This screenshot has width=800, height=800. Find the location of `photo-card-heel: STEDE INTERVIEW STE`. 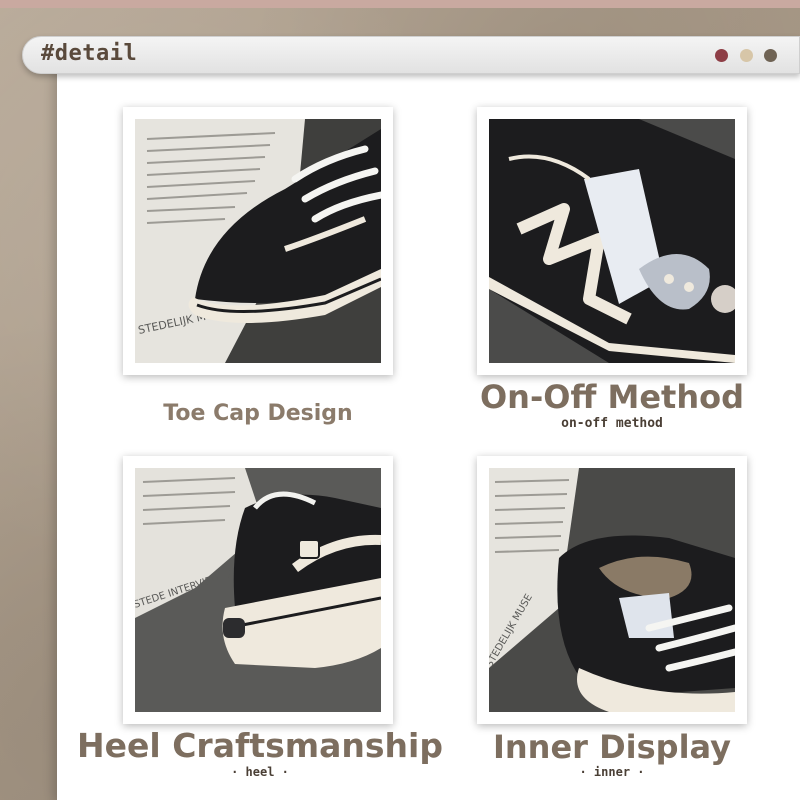

photo-card-heel: STEDE INTERVIEW STE is located at coordinates (258, 590).